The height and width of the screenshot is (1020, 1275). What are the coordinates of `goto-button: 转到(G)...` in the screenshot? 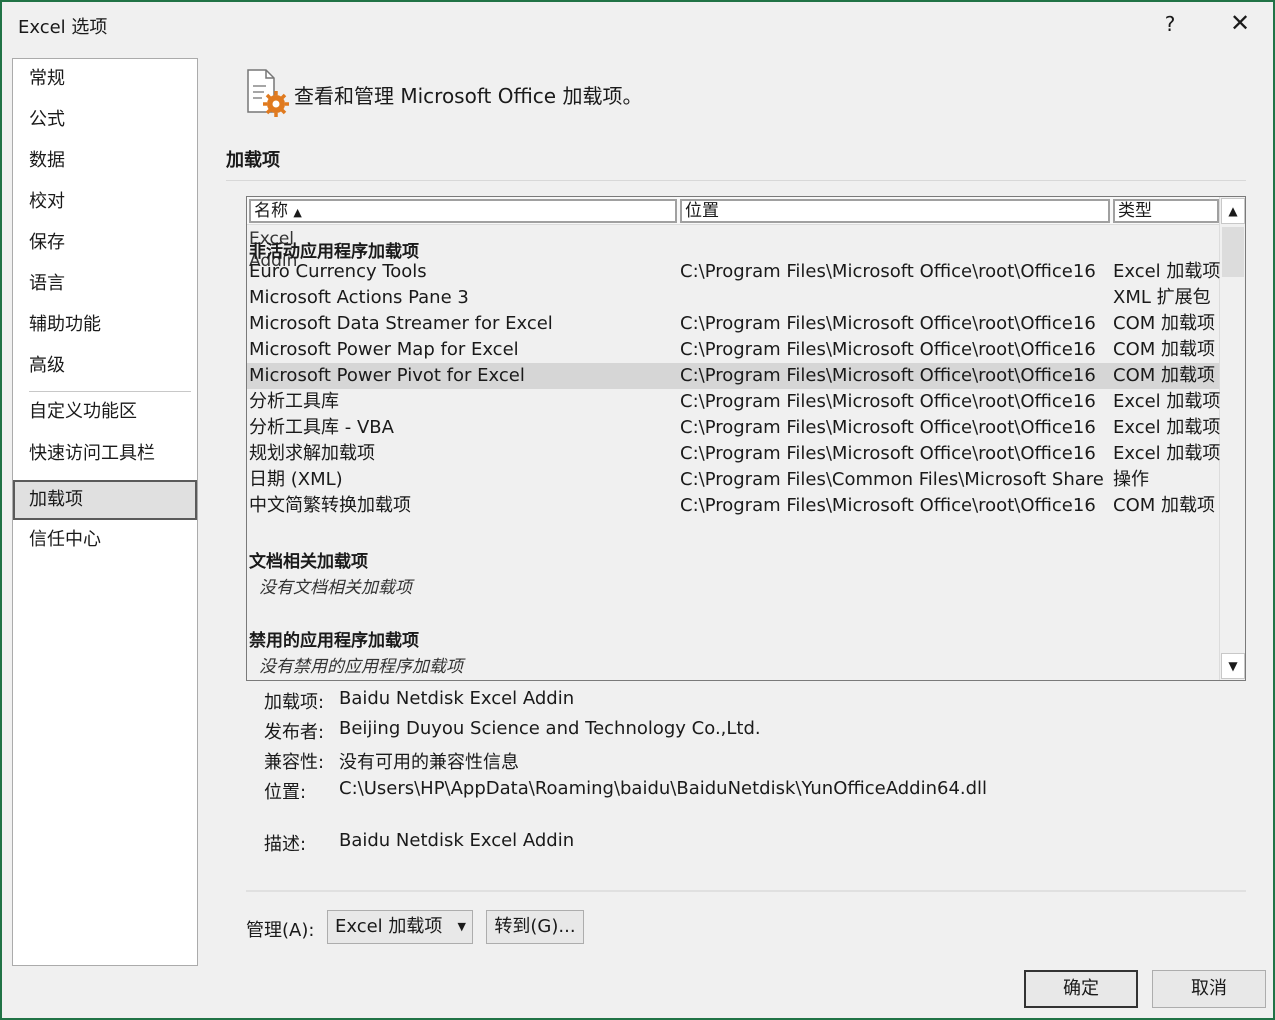 It's located at (535, 927).